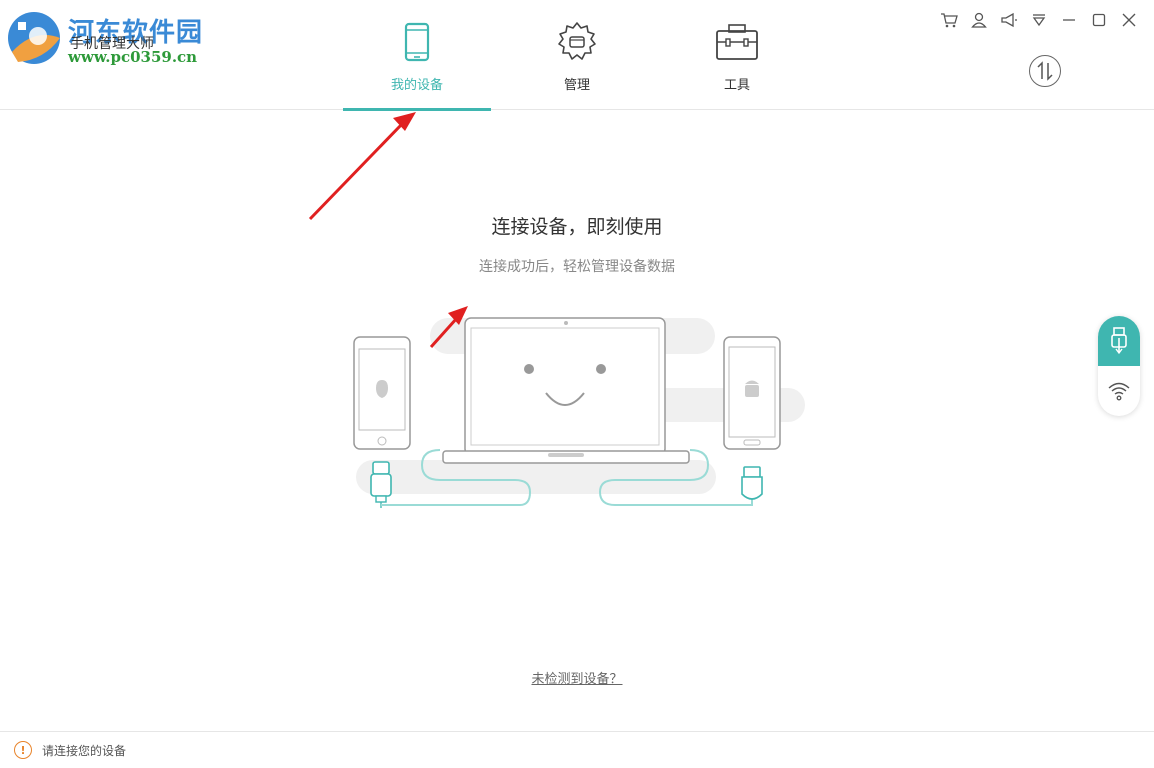 The image size is (1154, 768). I want to click on page-title: 连接设备，即刻使用, so click(577, 227).